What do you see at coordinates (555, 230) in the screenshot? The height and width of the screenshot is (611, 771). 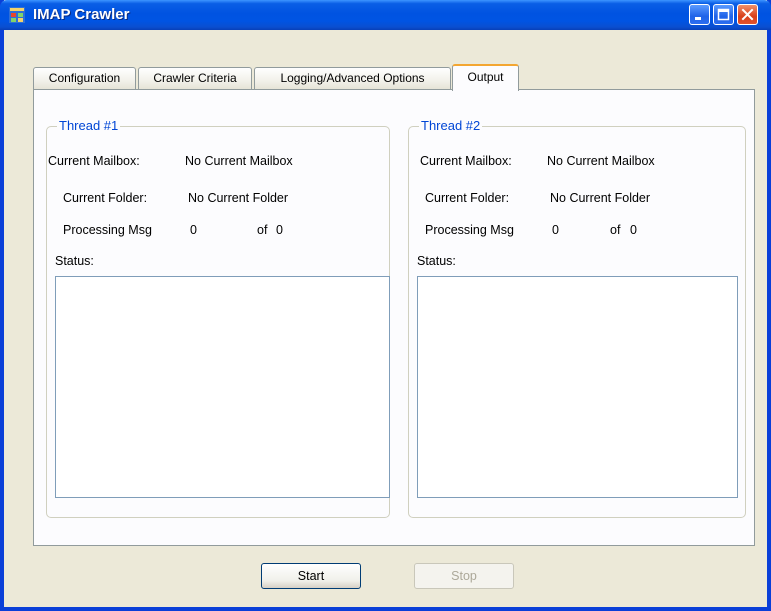 I see `thread-2-processing-current: 0` at bounding box center [555, 230].